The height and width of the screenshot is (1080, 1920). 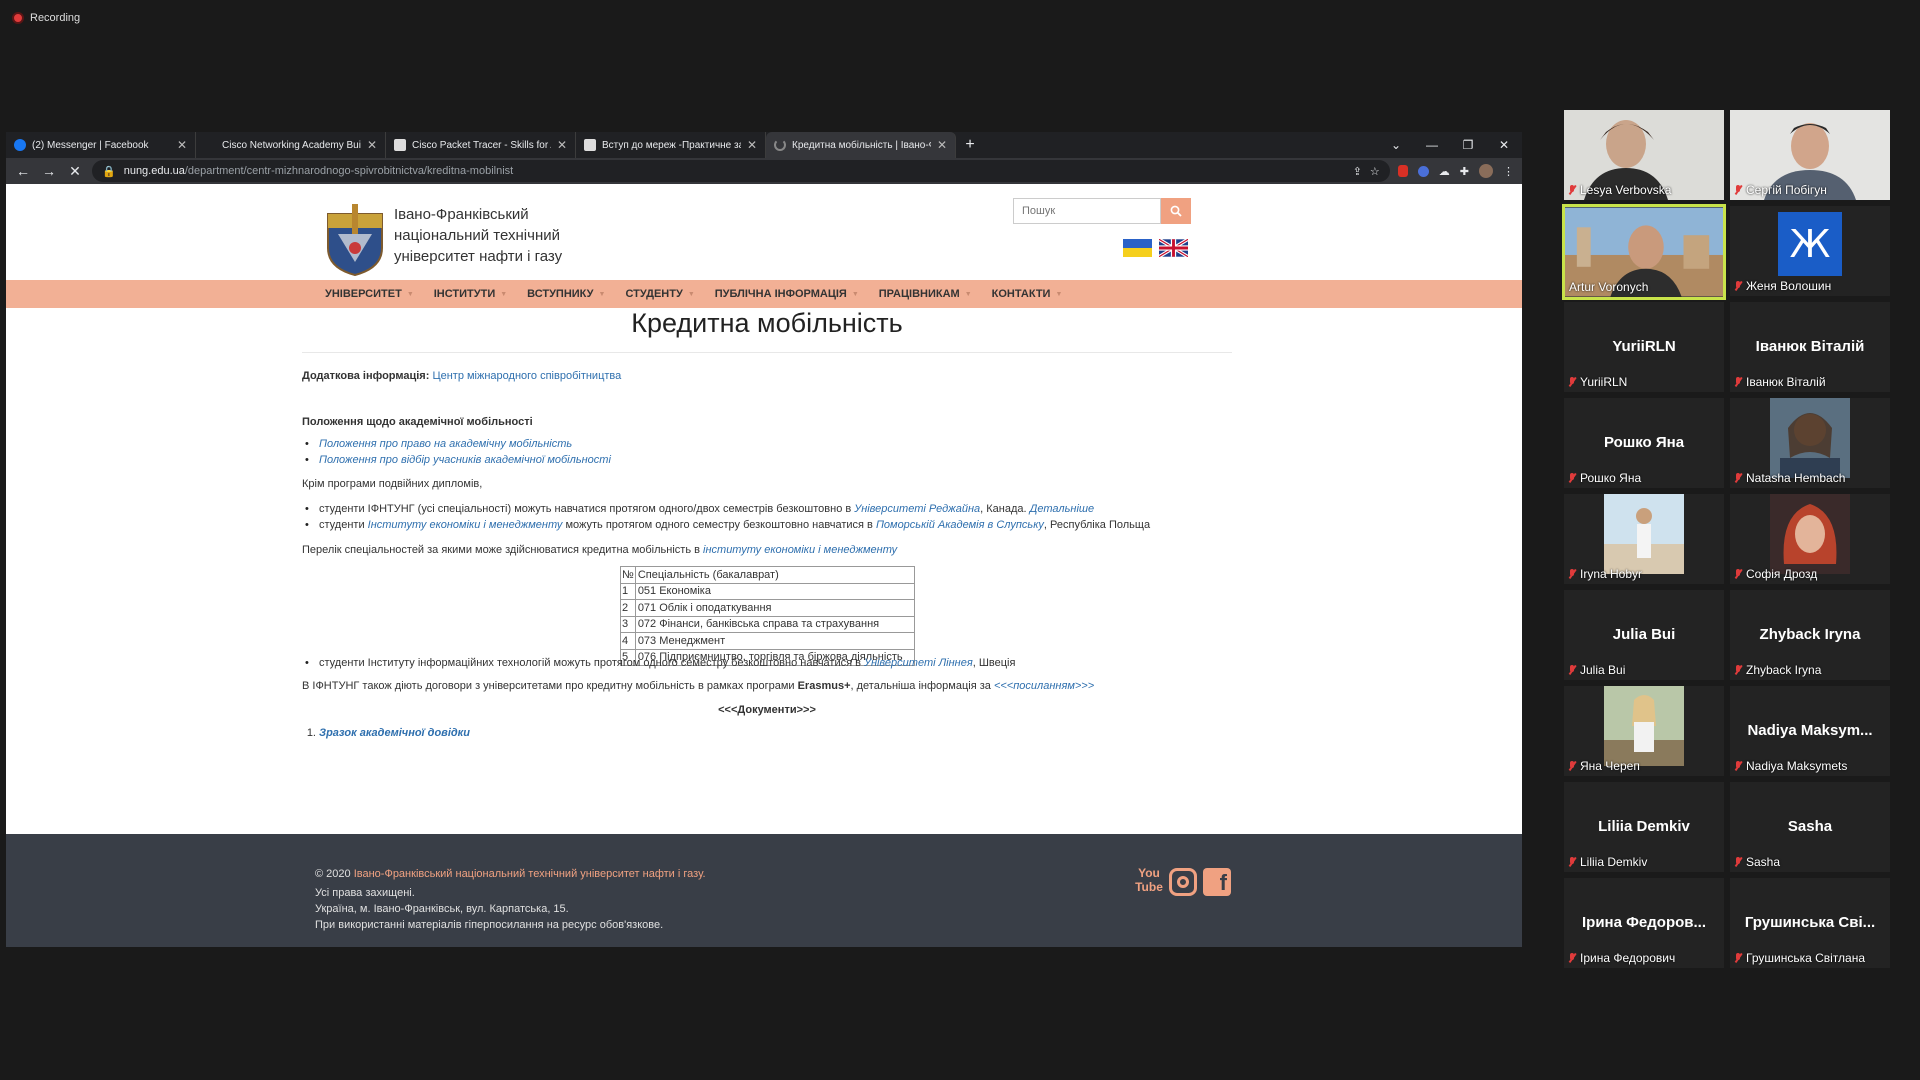 I want to click on participant-label: Сергій Побігун, so click(x=1780, y=190).